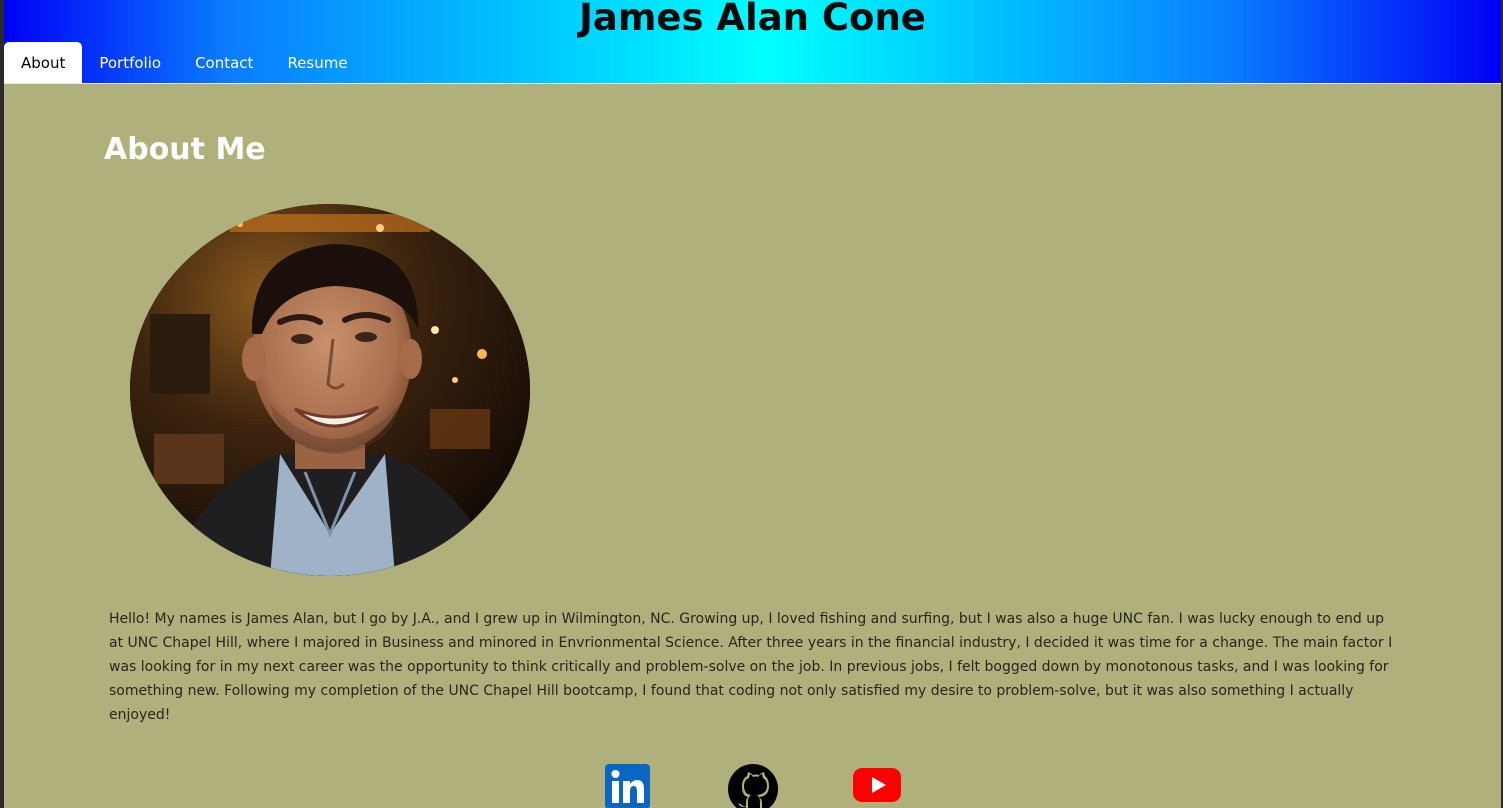 The height and width of the screenshot is (808, 1503). Describe the element at coordinates (752, 19) in the screenshot. I see `site-title: James Alan Cone` at that location.